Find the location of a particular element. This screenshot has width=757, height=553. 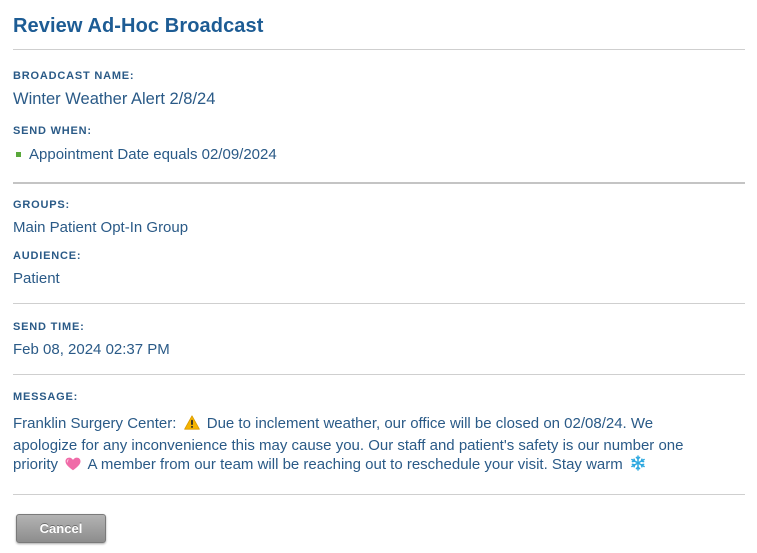

snowflake-icon is located at coordinates (638, 466).